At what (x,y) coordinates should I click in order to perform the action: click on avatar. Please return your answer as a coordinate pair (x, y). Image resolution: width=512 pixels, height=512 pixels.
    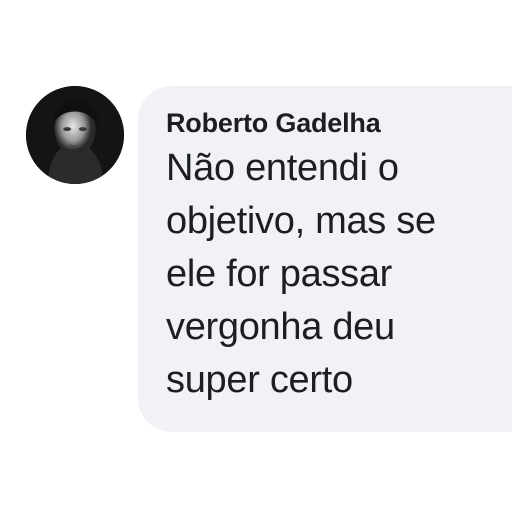
    Looking at the image, I should click on (75, 135).